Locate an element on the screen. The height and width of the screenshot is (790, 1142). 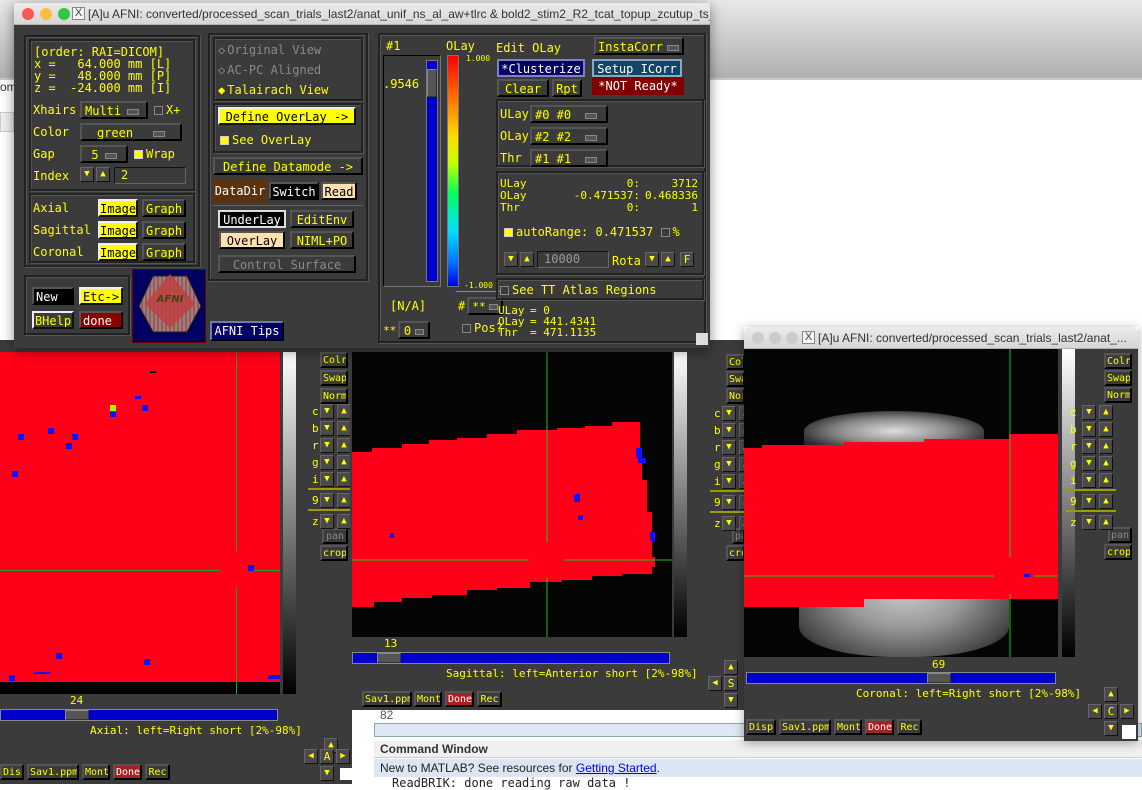
switch-button: Switch is located at coordinates (294, 191).